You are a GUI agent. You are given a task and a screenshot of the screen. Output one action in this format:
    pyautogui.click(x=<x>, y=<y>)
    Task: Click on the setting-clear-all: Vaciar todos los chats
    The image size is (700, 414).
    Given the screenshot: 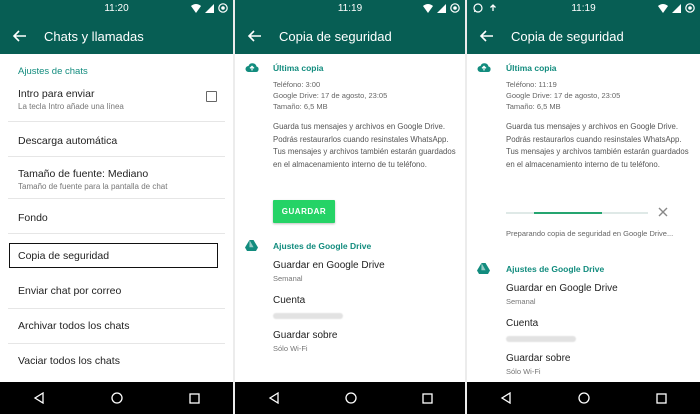 What is the action you would take?
    pyautogui.click(x=116, y=361)
    